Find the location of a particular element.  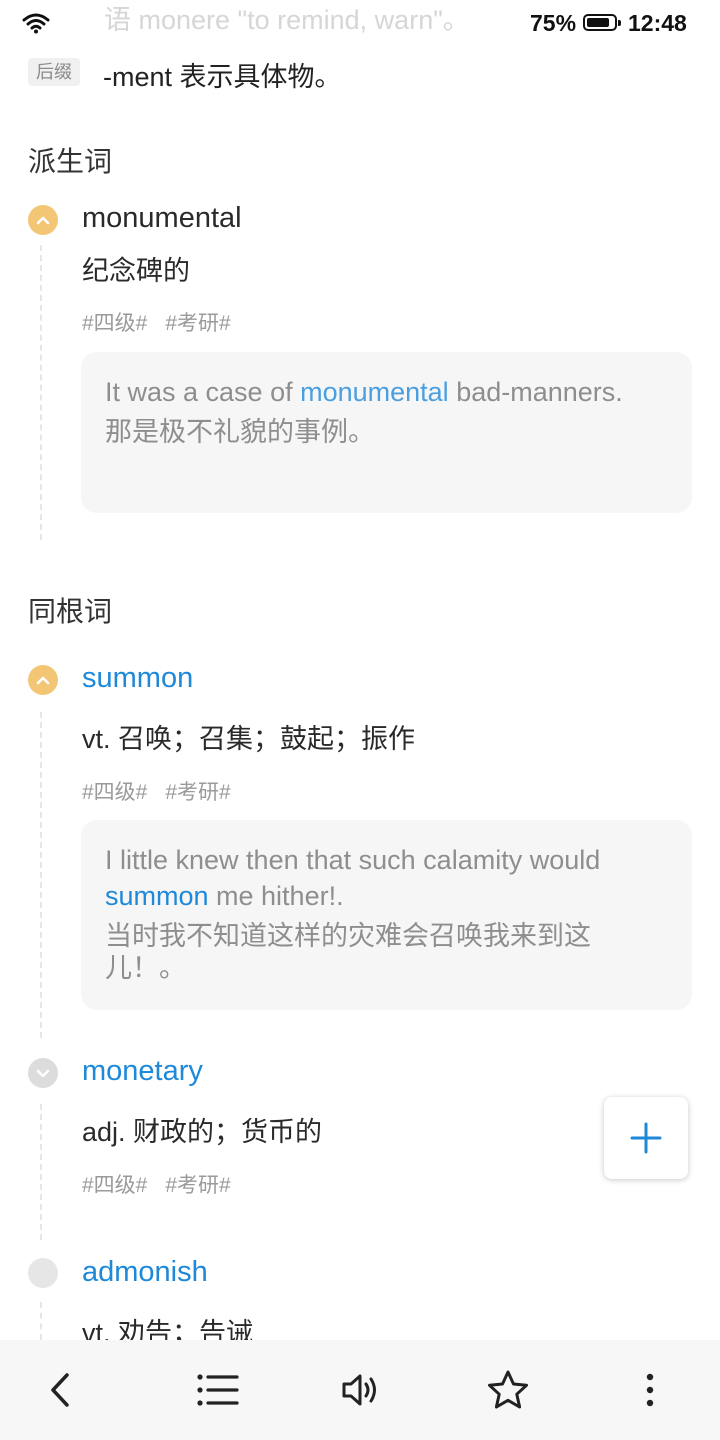

tags-summon: #四级# #考研# is located at coordinates (165, 791).